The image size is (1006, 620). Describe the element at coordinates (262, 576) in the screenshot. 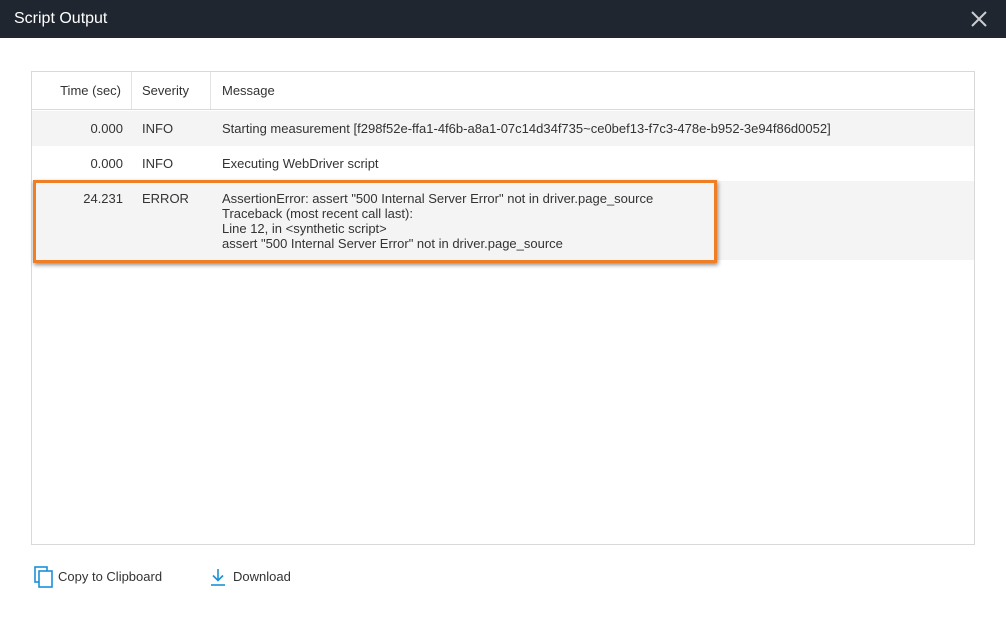

I see `download-label: Download` at that location.